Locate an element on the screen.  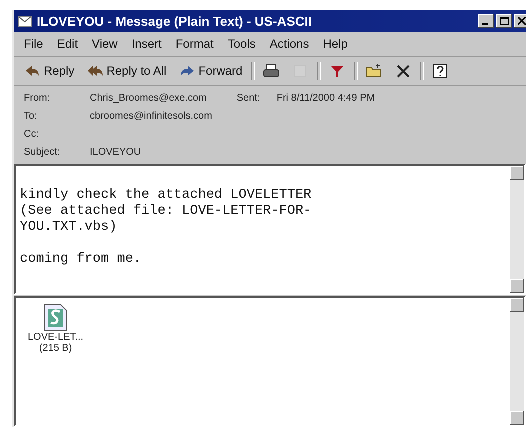
script-file-icon is located at coordinates (55, 318).